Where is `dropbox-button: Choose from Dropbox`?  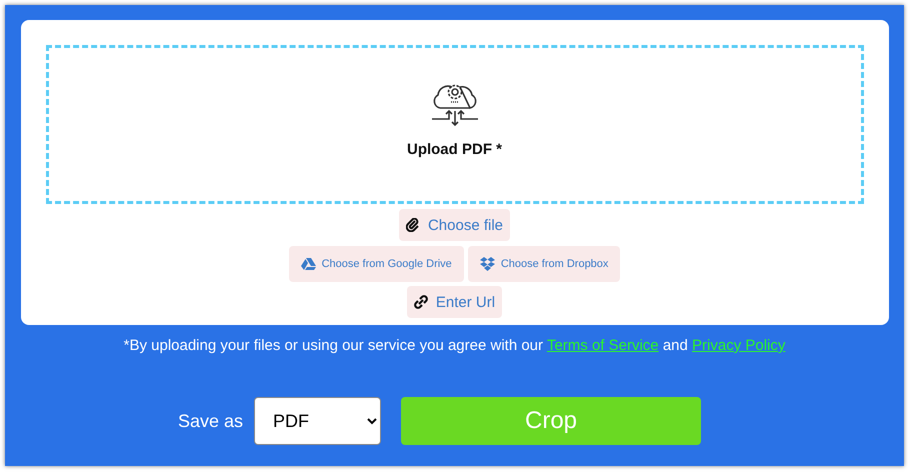
dropbox-button: Choose from Dropbox is located at coordinates (544, 264).